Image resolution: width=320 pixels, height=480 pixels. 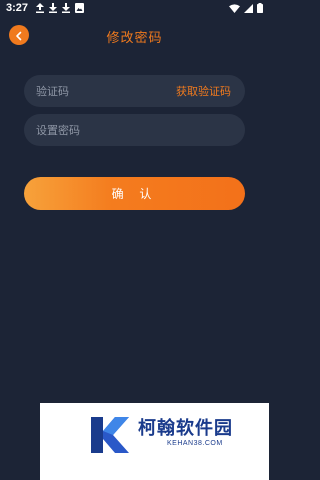 What do you see at coordinates (40, 8) in the screenshot?
I see `upload-icon` at bounding box center [40, 8].